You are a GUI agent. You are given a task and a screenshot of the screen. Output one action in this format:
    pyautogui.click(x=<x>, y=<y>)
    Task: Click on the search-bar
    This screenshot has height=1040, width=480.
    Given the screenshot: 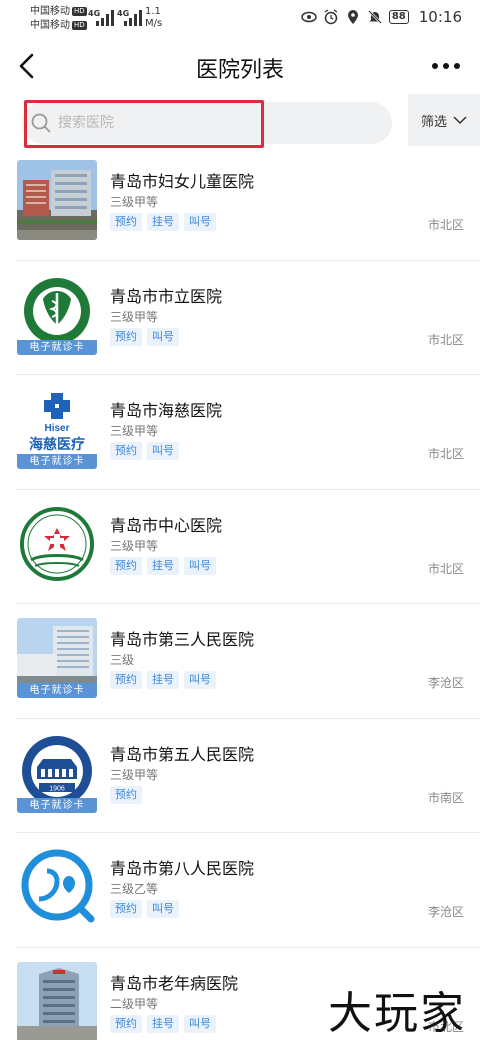 What is the action you would take?
    pyautogui.click(x=207, y=123)
    